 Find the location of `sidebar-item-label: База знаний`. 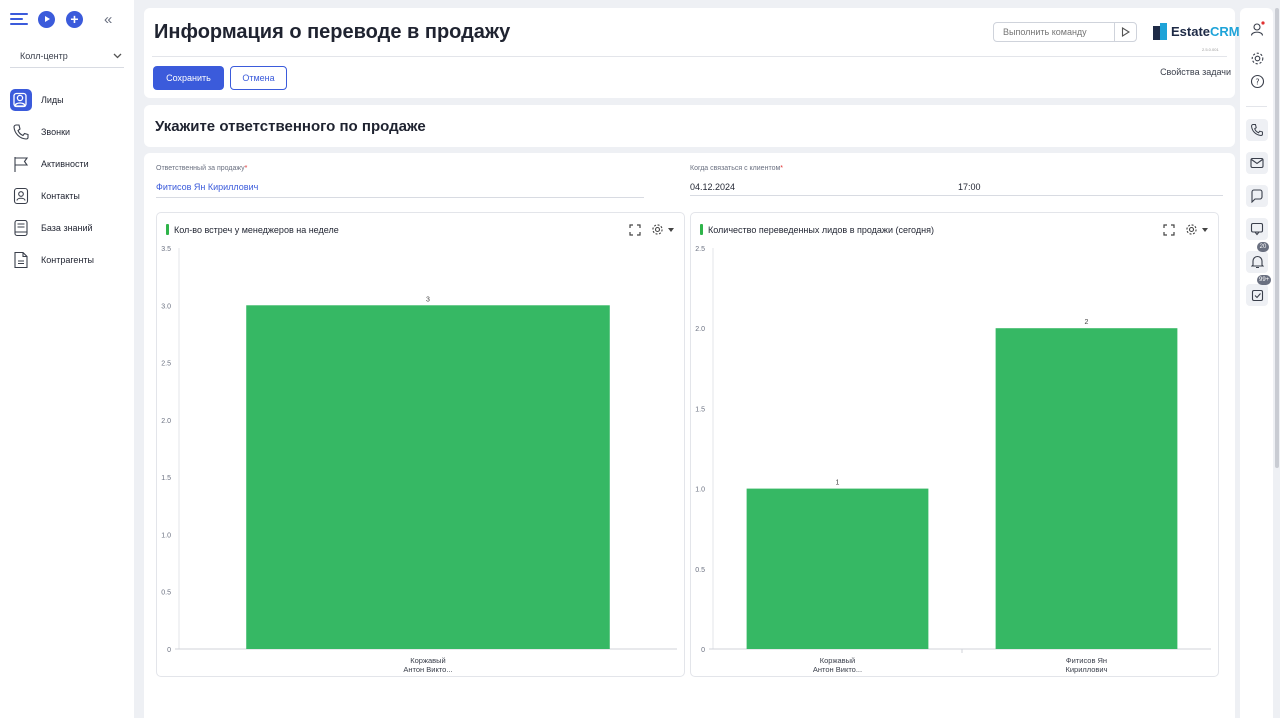

sidebar-item-label: База знаний is located at coordinates (67, 228).